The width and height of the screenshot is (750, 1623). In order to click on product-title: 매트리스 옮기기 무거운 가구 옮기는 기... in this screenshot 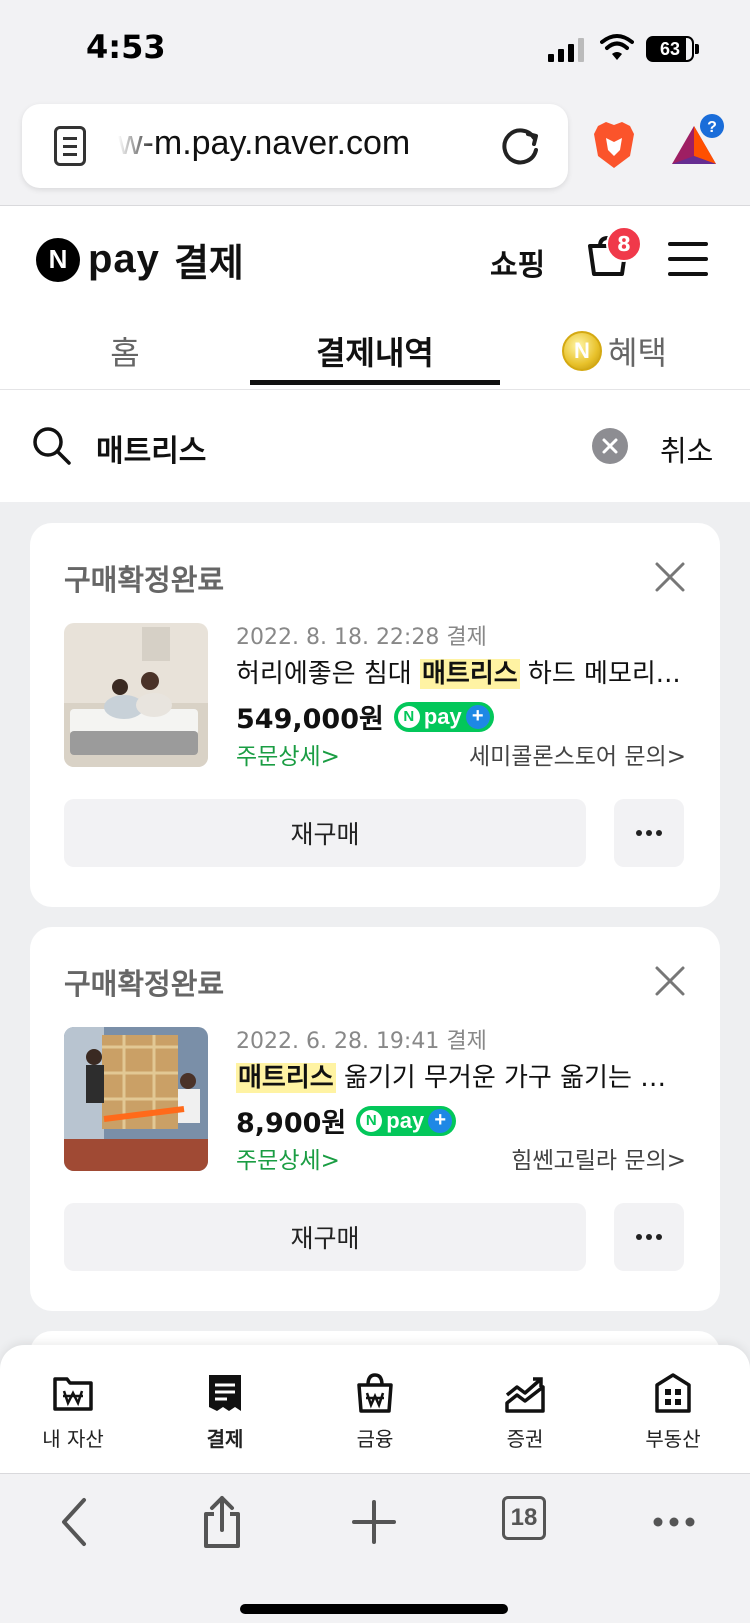, I will do `click(461, 1075)`.